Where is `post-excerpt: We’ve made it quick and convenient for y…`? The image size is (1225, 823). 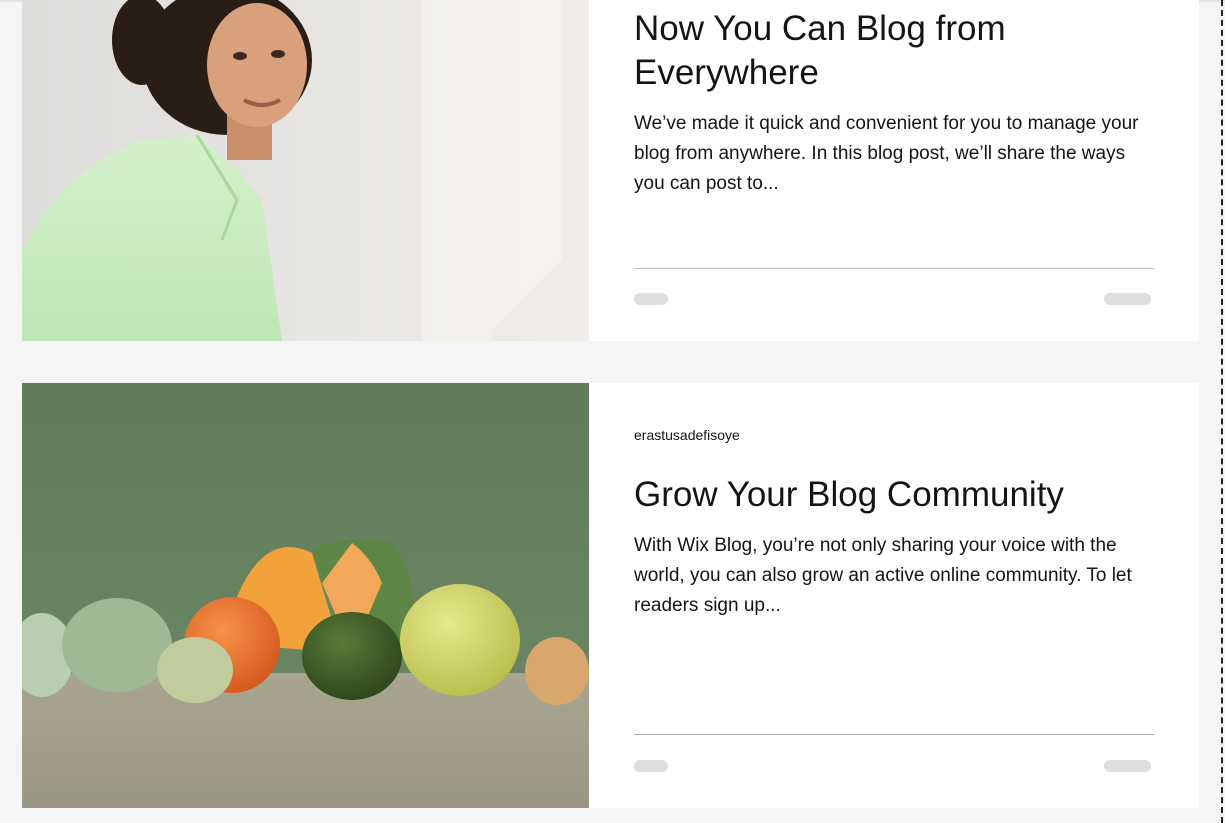
post-excerpt: We’ve made it quick and convenient for y… is located at coordinates (886, 153).